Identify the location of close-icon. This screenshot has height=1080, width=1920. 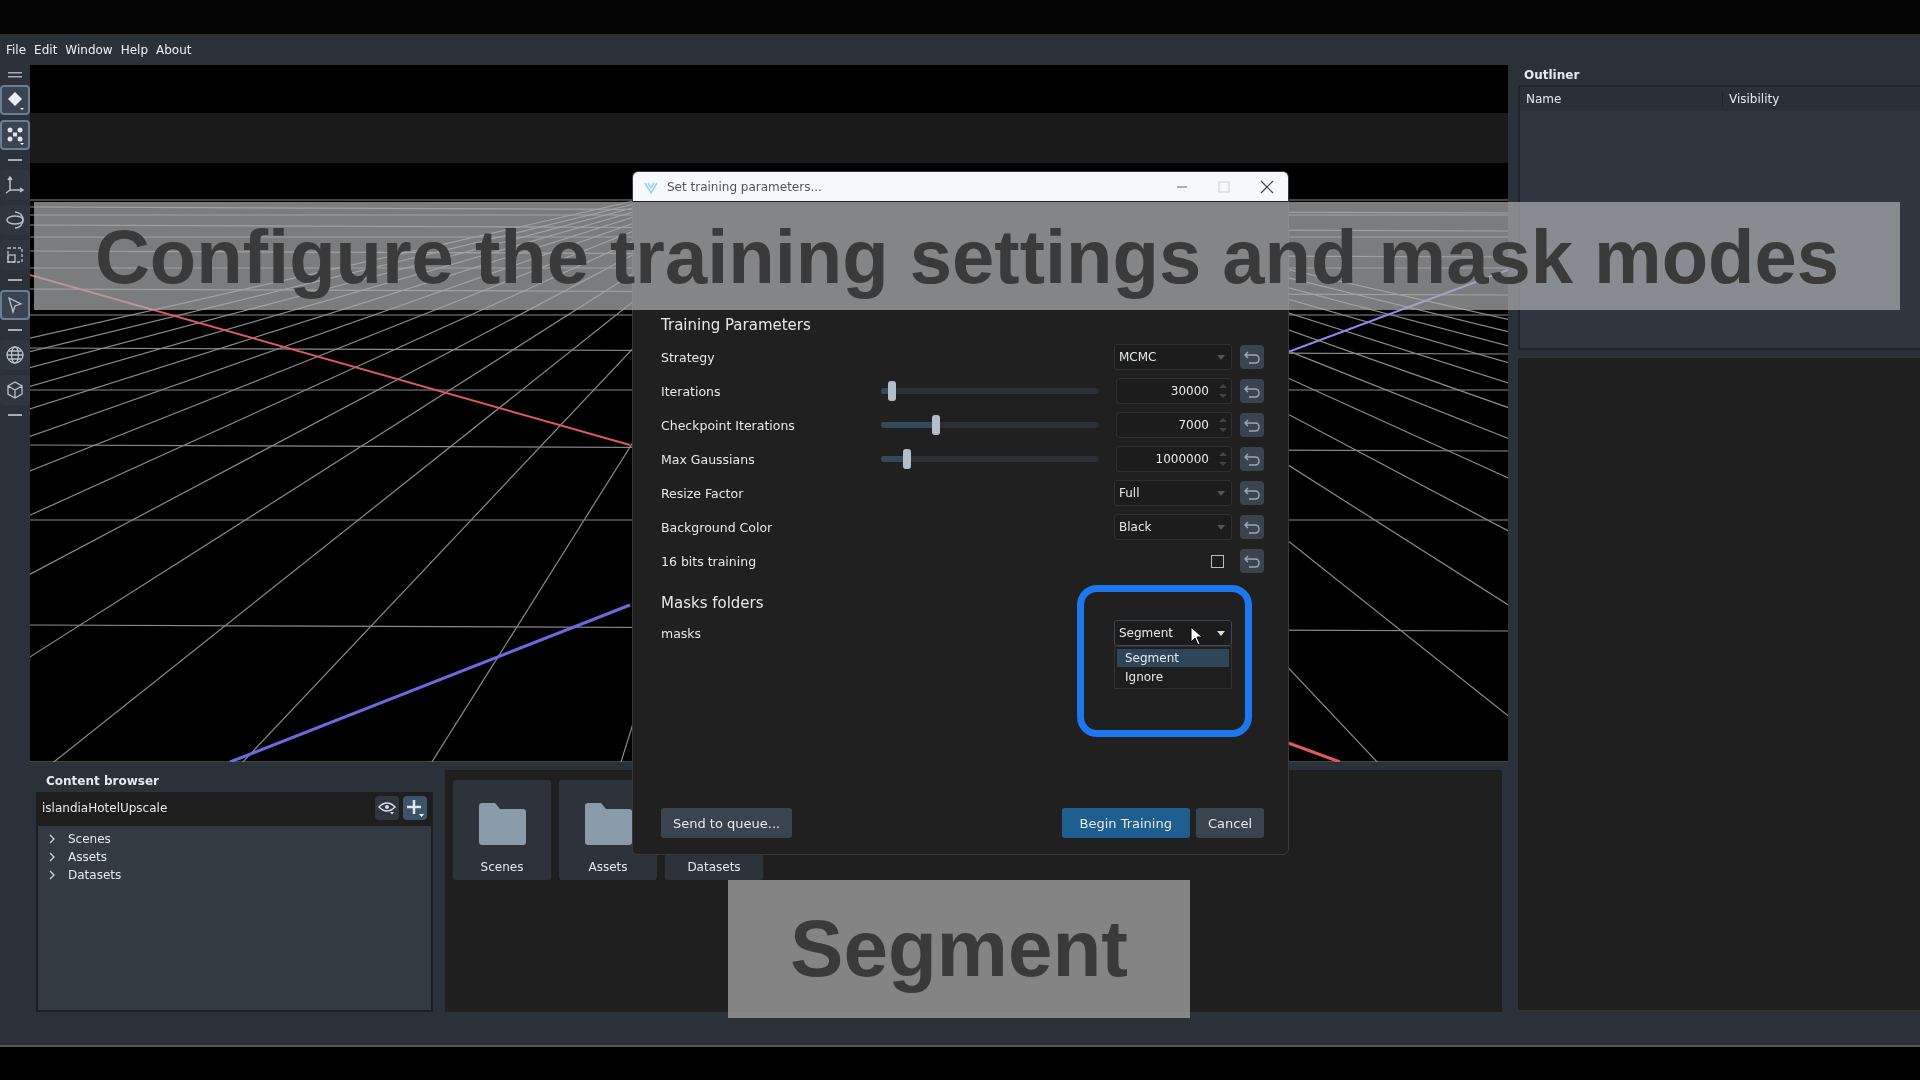
(1267, 186).